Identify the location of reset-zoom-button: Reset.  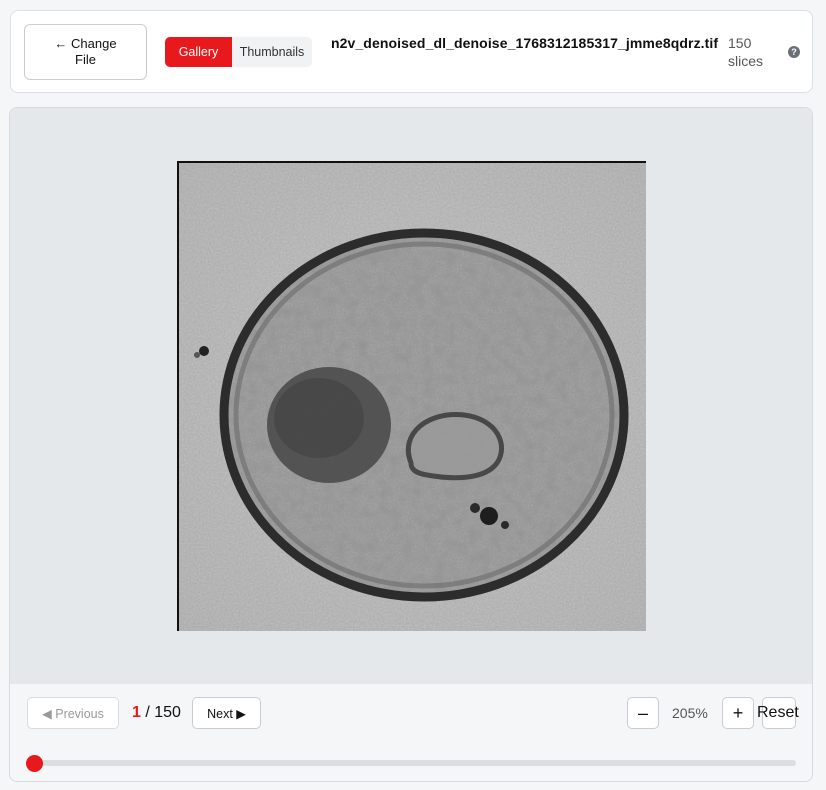
(778, 713).